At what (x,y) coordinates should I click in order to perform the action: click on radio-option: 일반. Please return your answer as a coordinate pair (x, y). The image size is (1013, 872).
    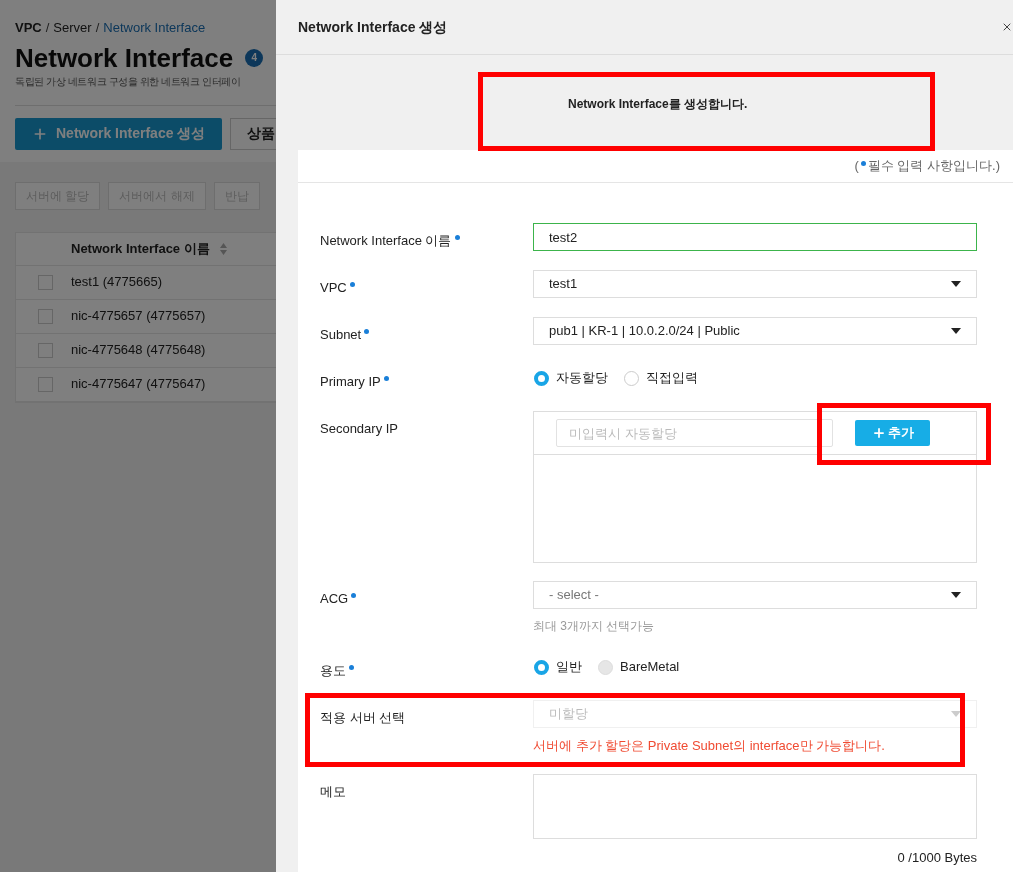
    Looking at the image, I should click on (558, 667).